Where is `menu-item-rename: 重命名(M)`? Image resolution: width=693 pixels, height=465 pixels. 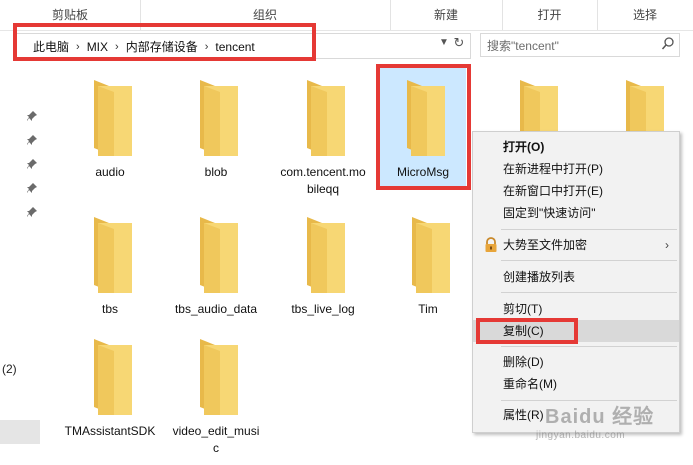
menu-item-rename: 重命名(M) is located at coordinates (576, 384).